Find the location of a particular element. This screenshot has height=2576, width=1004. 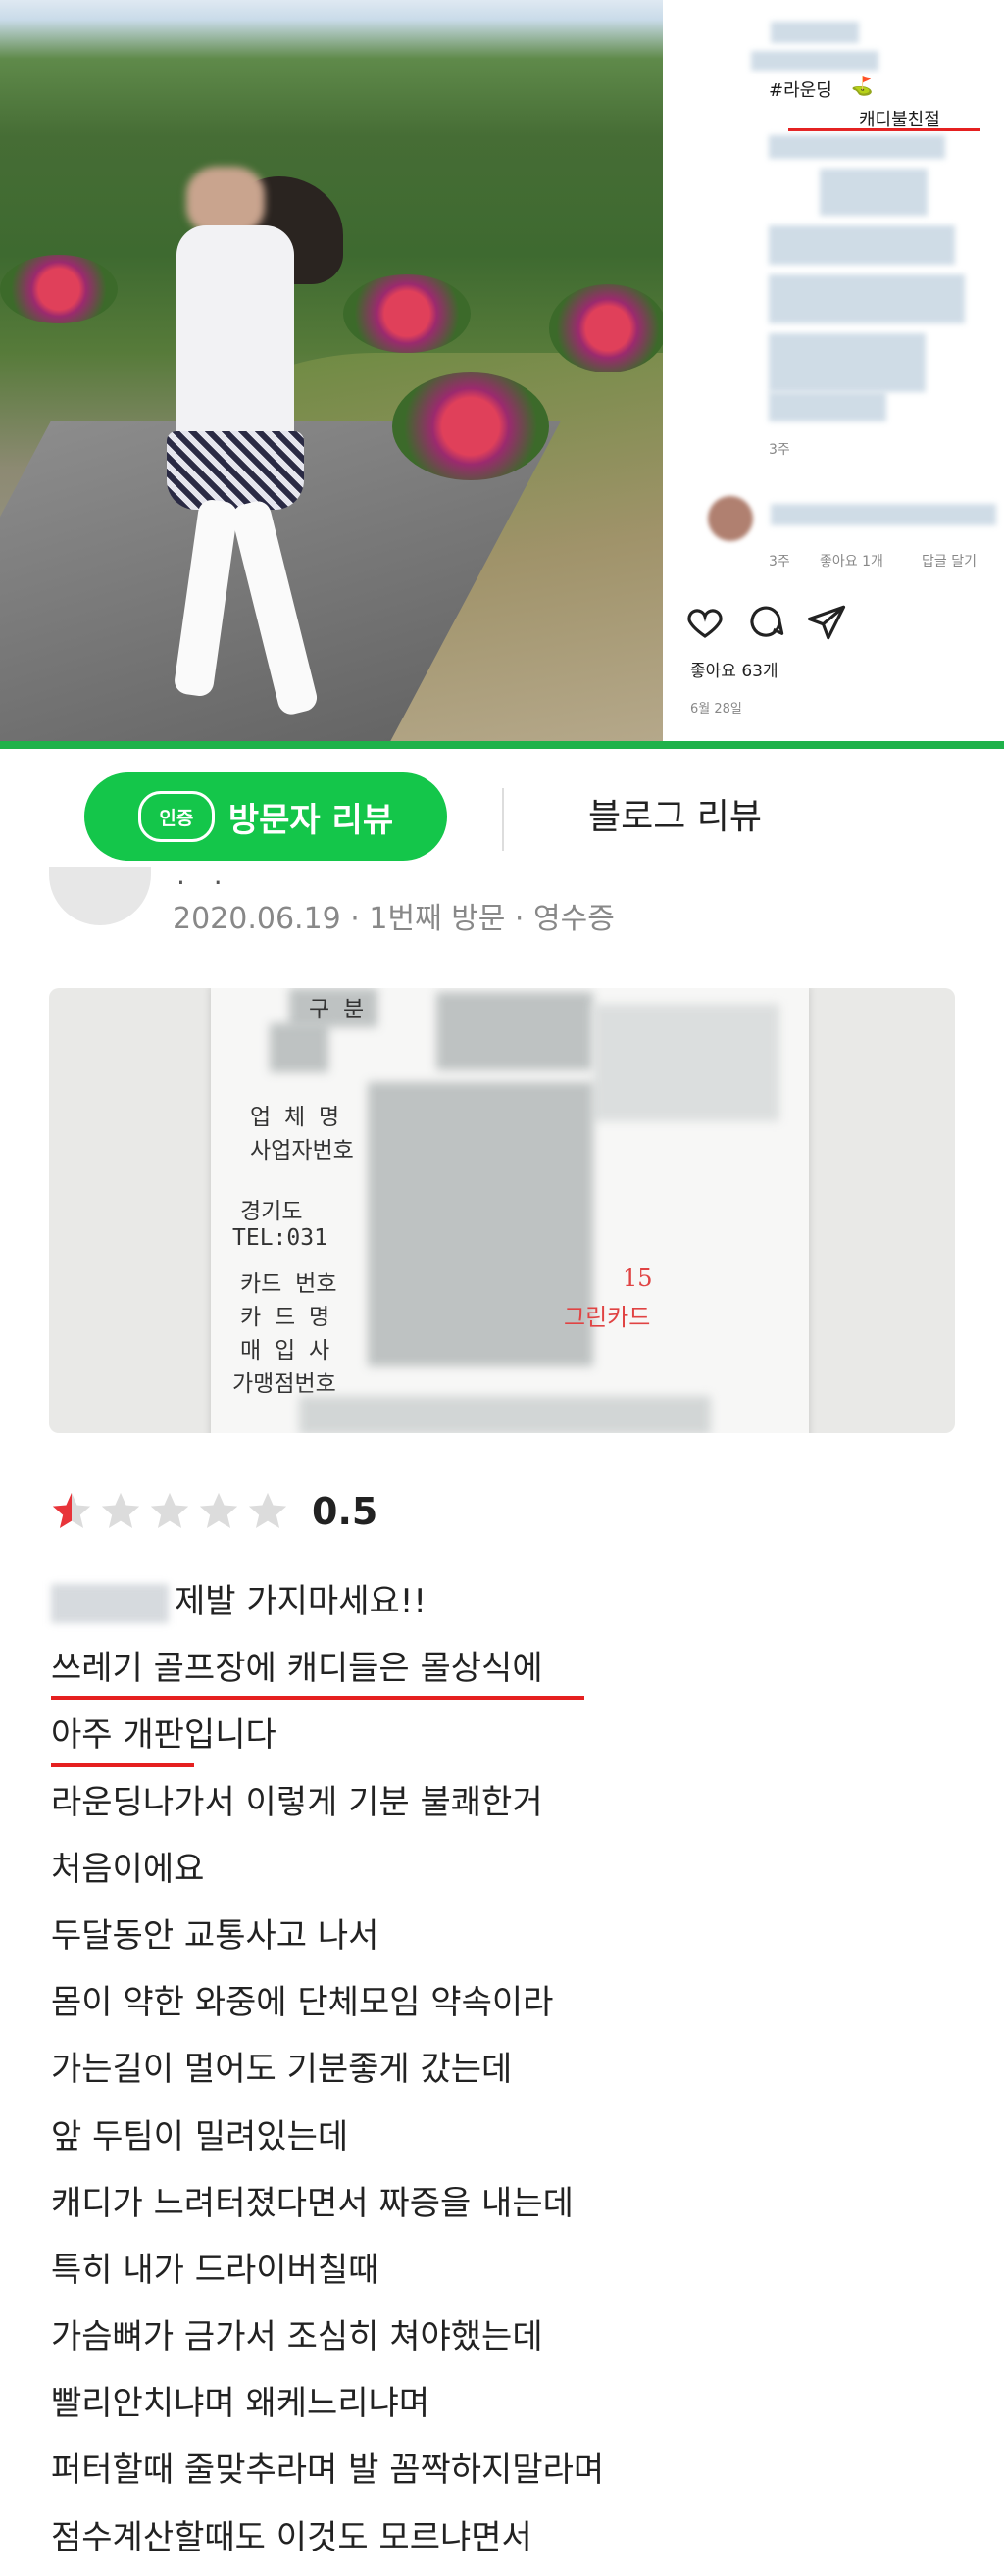

visit-info: . . 2020.06.19 · 1번째 방문 · 영수증 is located at coordinates (502, 910).